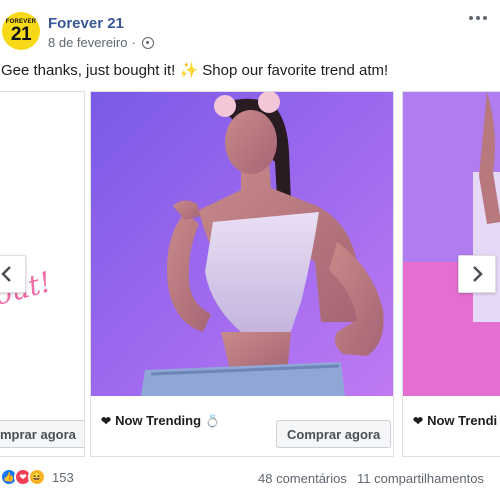  What do you see at coordinates (6, 274) in the screenshot?
I see `chevron-left-icon` at bounding box center [6, 274].